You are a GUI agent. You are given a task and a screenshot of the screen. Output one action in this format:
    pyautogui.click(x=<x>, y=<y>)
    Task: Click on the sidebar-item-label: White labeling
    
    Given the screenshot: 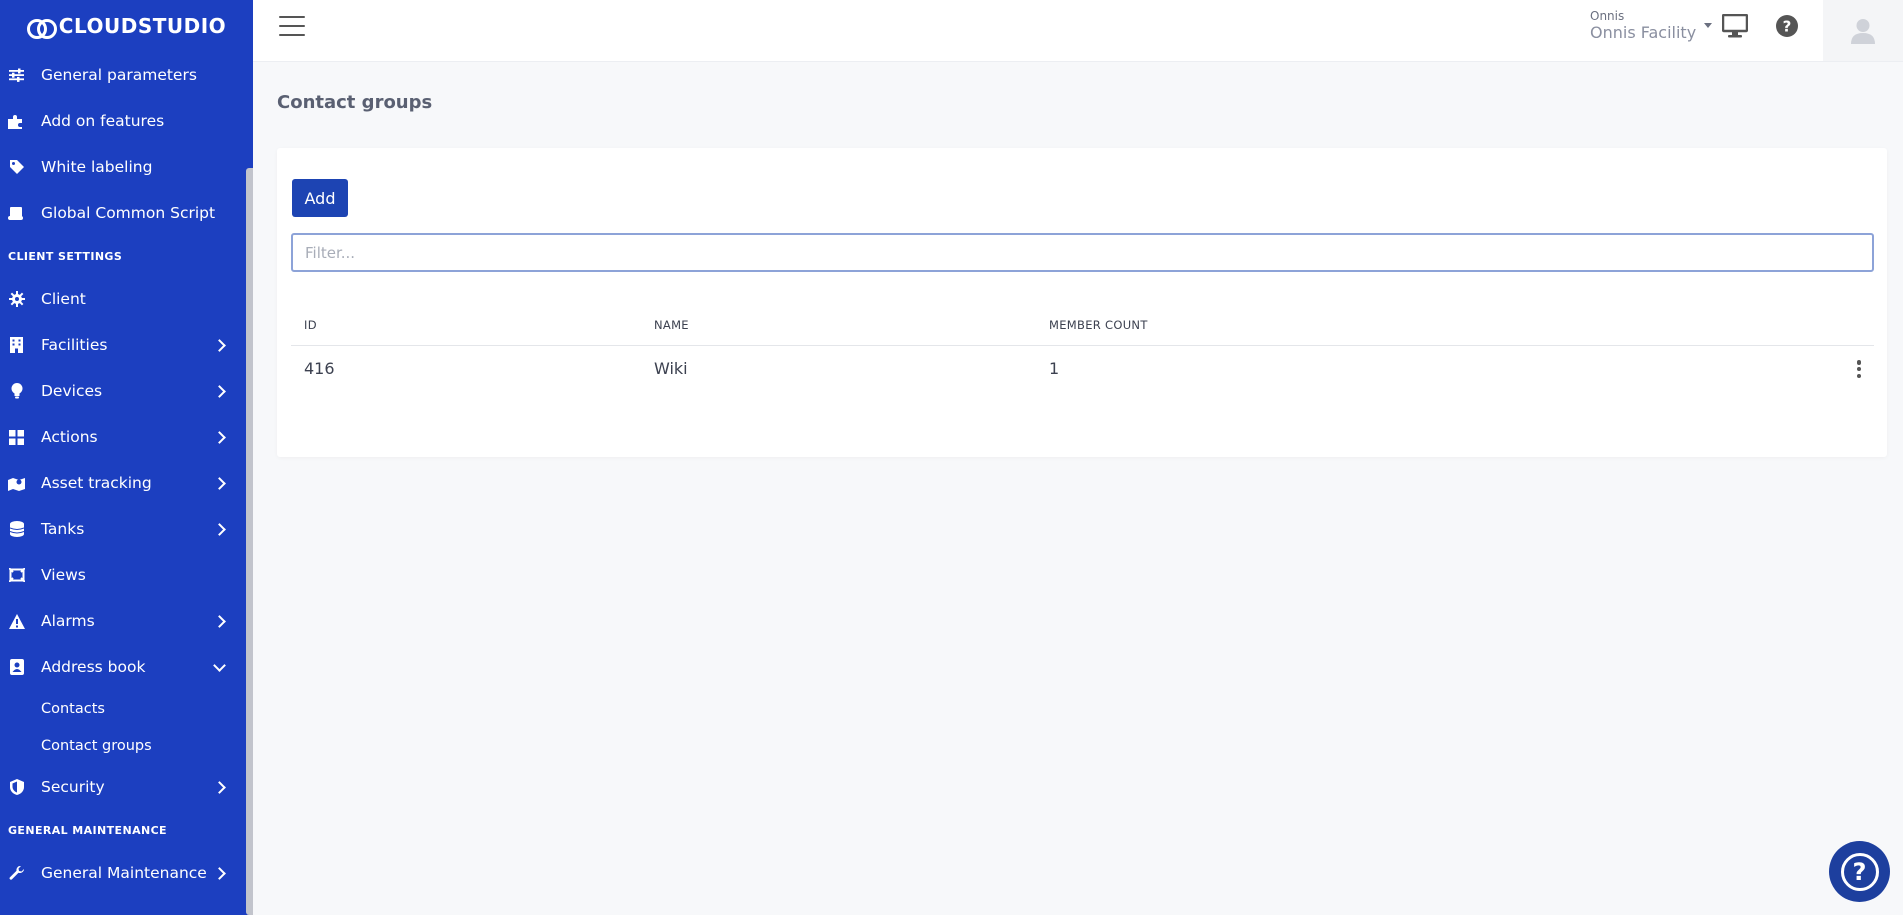 What is the action you would take?
    pyautogui.click(x=97, y=167)
    